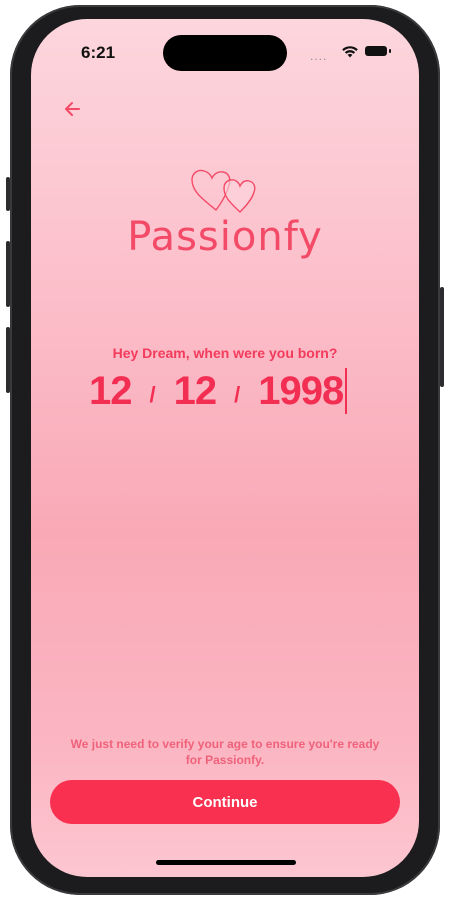  I want to click on dynamic-island, so click(225, 53).